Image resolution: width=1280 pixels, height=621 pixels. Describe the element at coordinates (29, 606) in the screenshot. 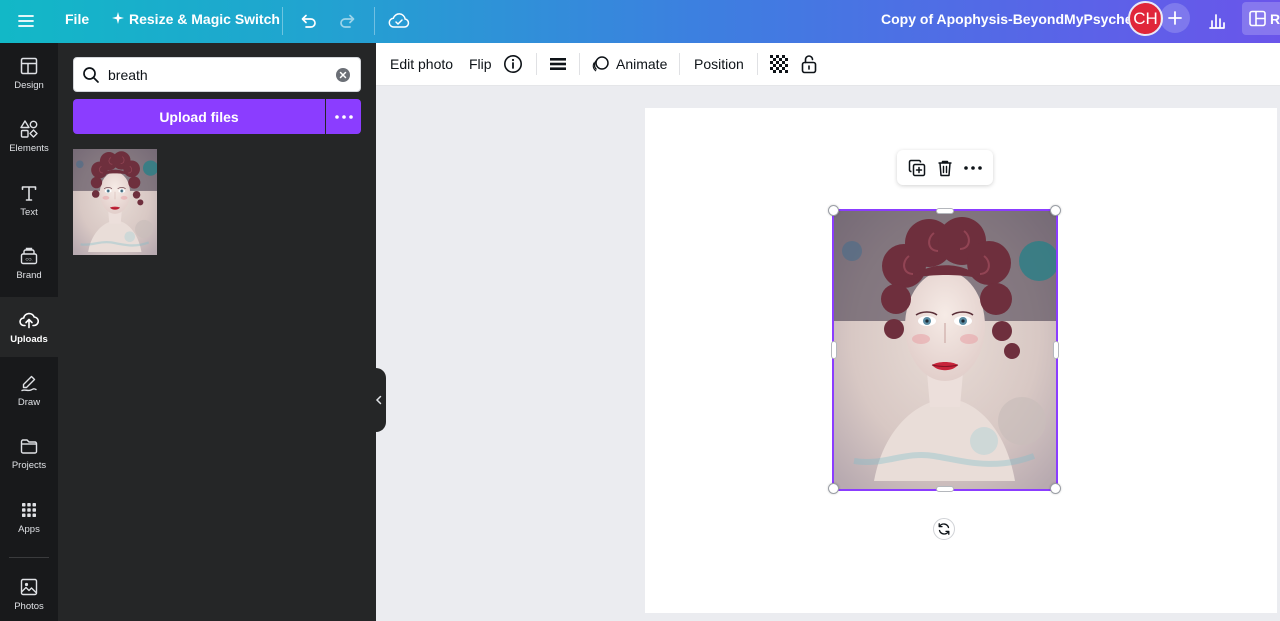

I see `rail-label: Photos` at that location.